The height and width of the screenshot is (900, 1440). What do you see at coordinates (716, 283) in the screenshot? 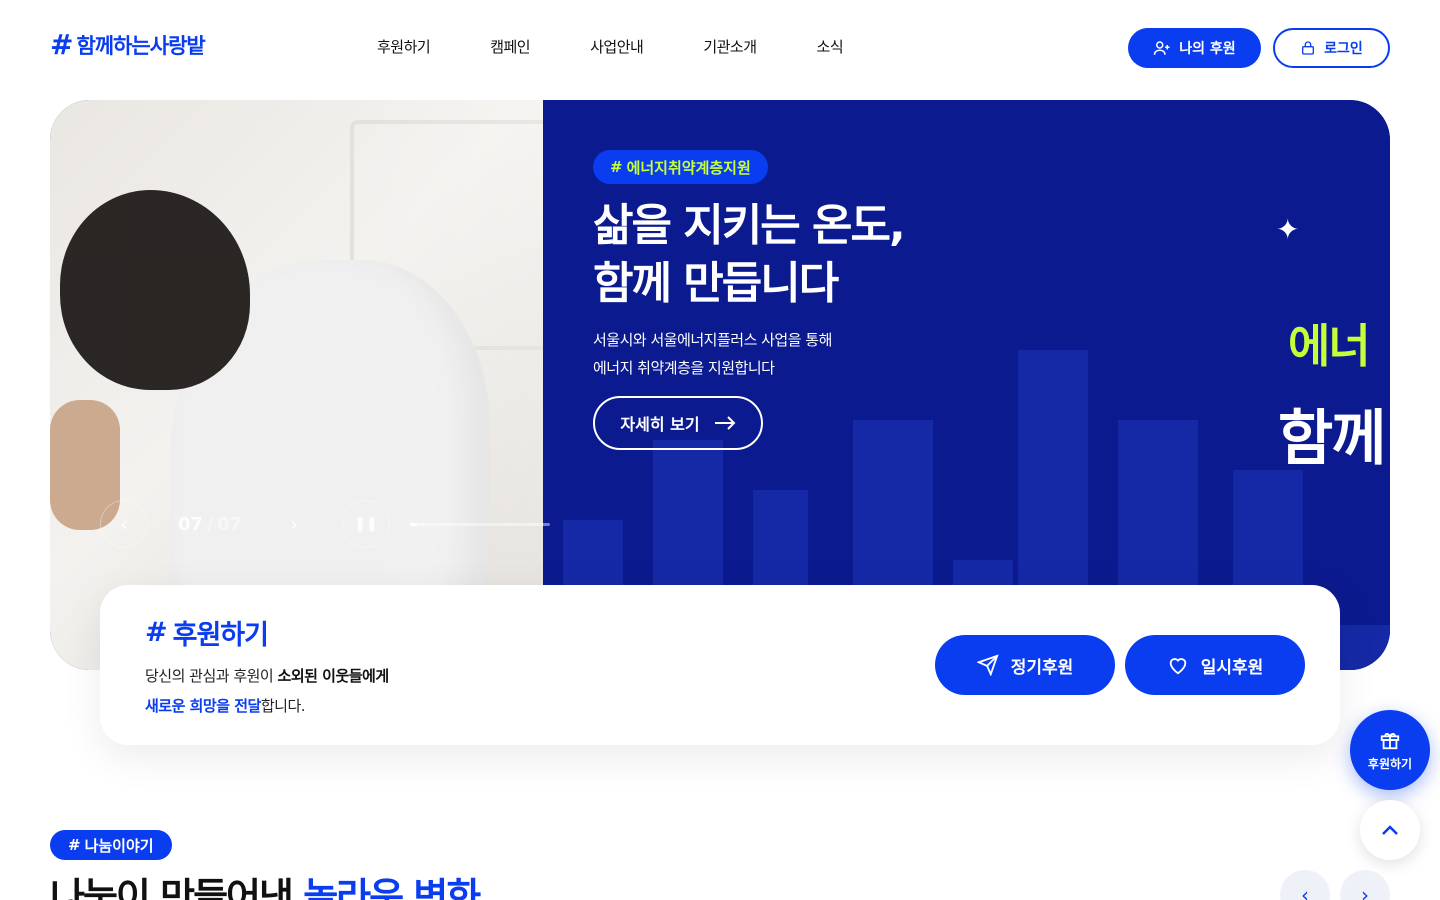
I see `hero-title-line2: 함께 만듭니다` at bounding box center [716, 283].